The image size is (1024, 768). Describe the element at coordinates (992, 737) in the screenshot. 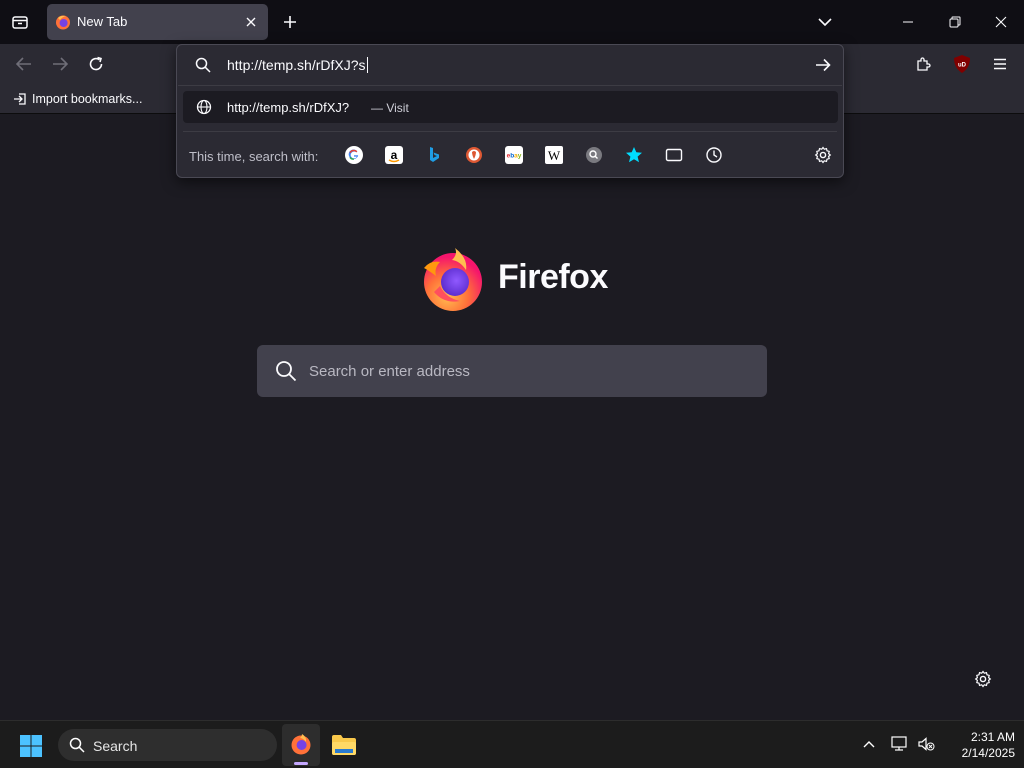

I see `clock-time: 2:31 AM` at that location.